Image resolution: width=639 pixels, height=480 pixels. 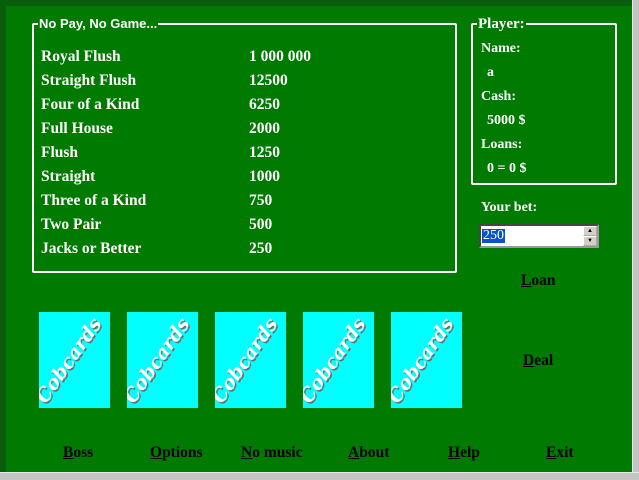 What do you see at coordinates (243, 178) in the screenshot?
I see `paytable-row: Straight 1000` at bounding box center [243, 178].